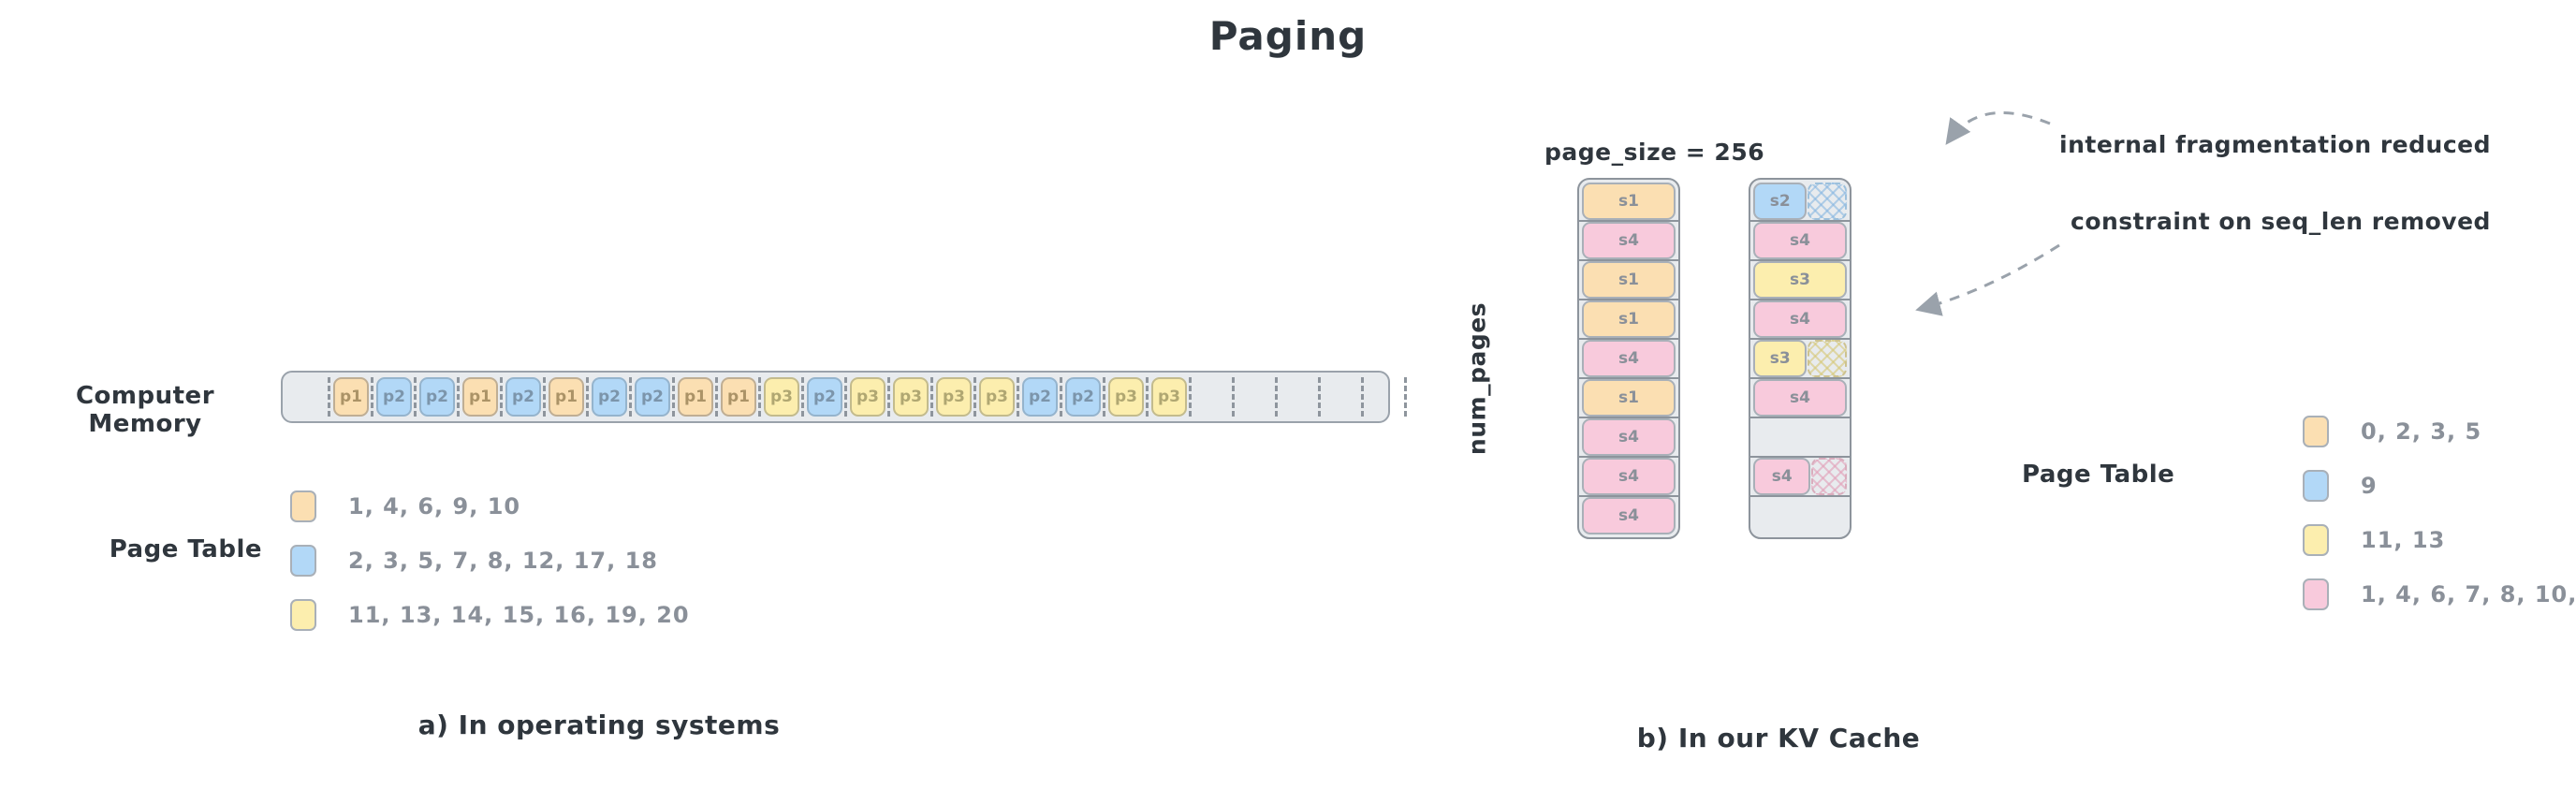  I want to click on page-table-values: 11, 13, 14, 15, 16, 19, 20, so click(519, 615).